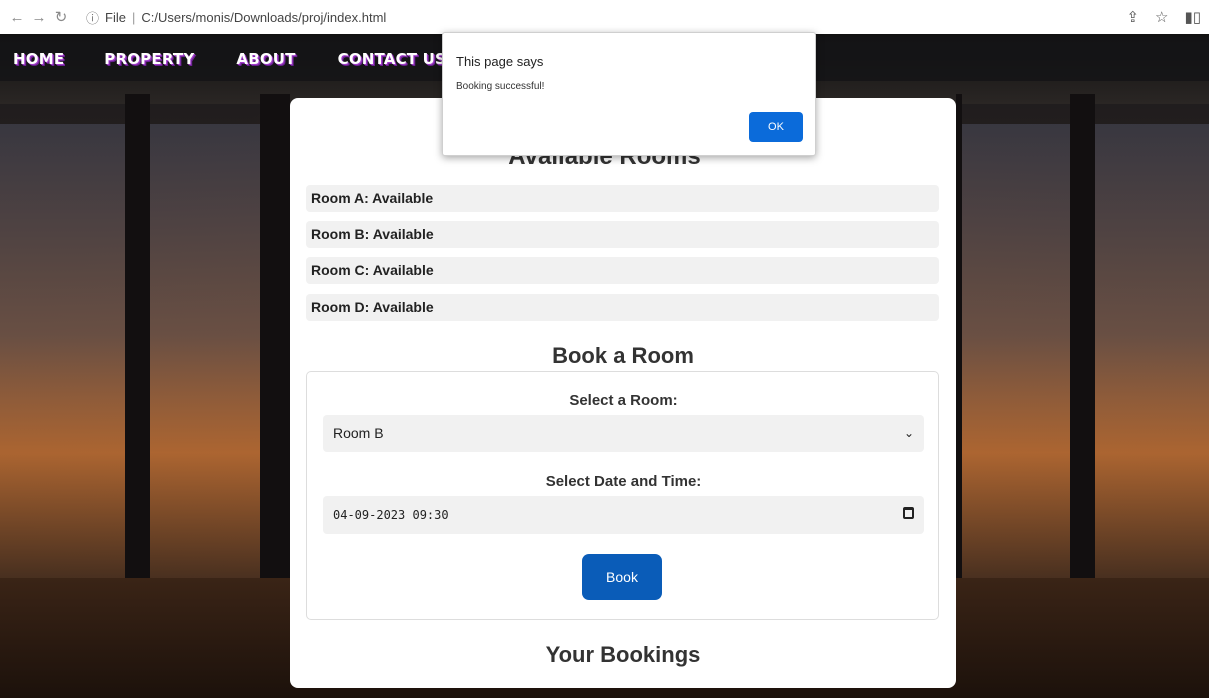 The width and height of the screenshot is (1209, 698). Describe the element at coordinates (623, 481) in the screenshot. I see `datetime-label: Select Date and Time:` at that location.